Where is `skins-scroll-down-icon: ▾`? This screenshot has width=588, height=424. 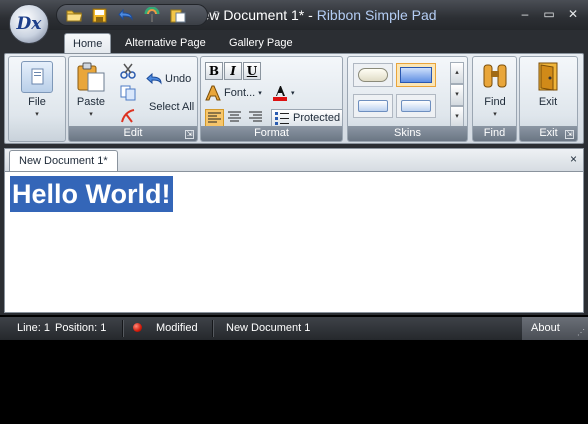
skins-scroll-down-icon: ▾ is located at coordinates (457, 95).